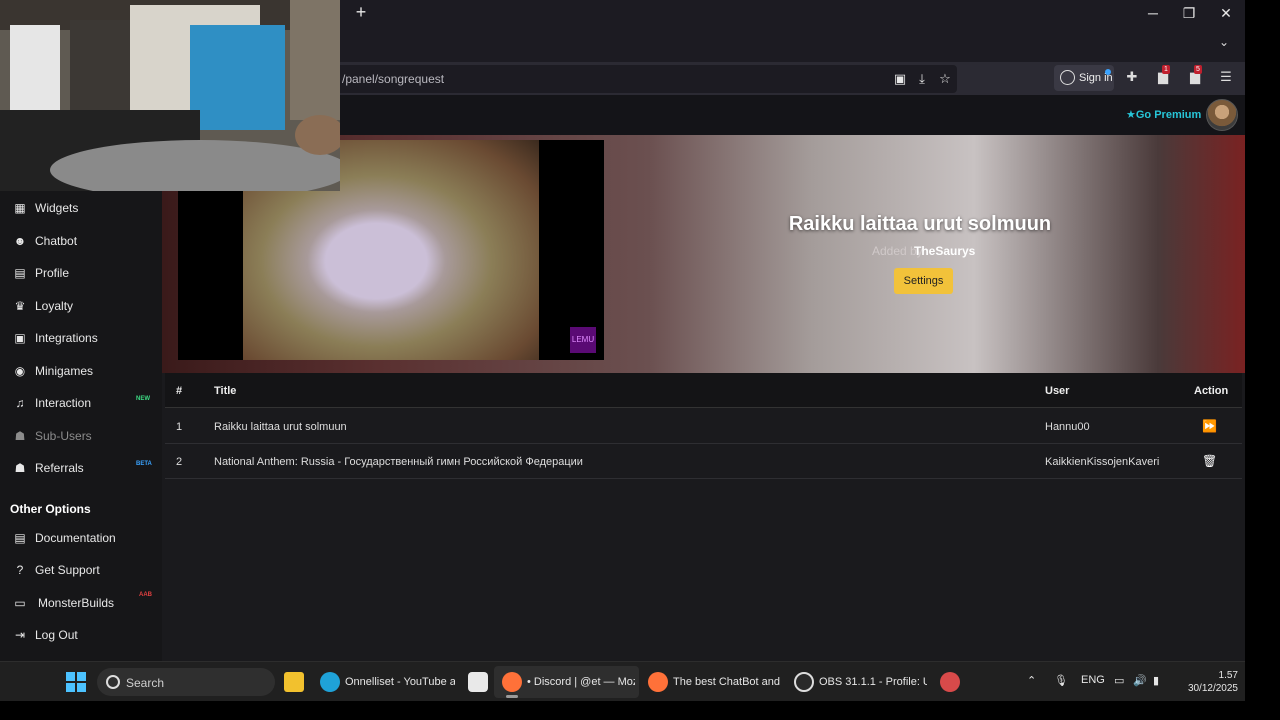 The height and width of the screenshot is (720, 1280). I want to click on extension-badge: 1, so click(1166, 69).